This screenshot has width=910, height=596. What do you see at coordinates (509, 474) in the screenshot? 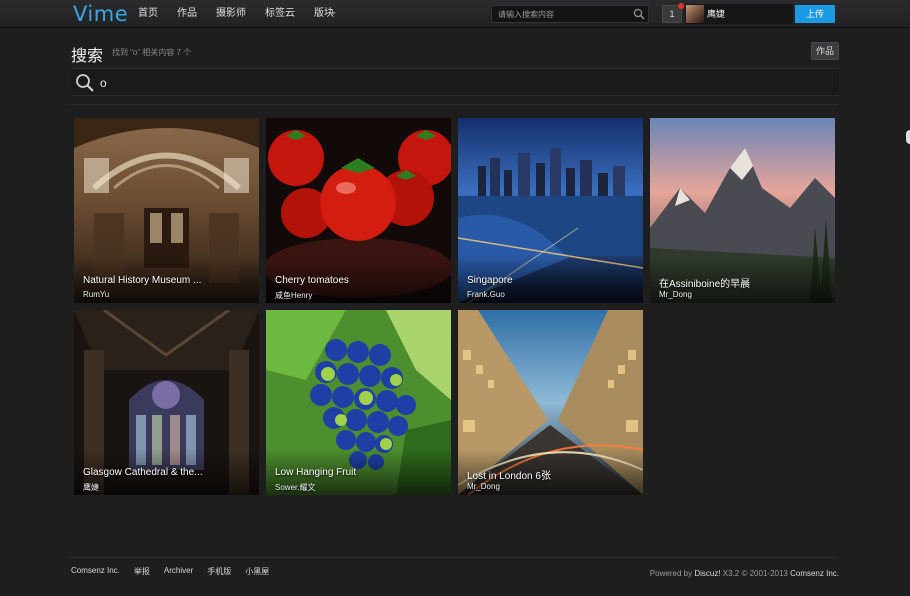
I see `card-title: Lost in London 6张` at bounding box center [509, 474].